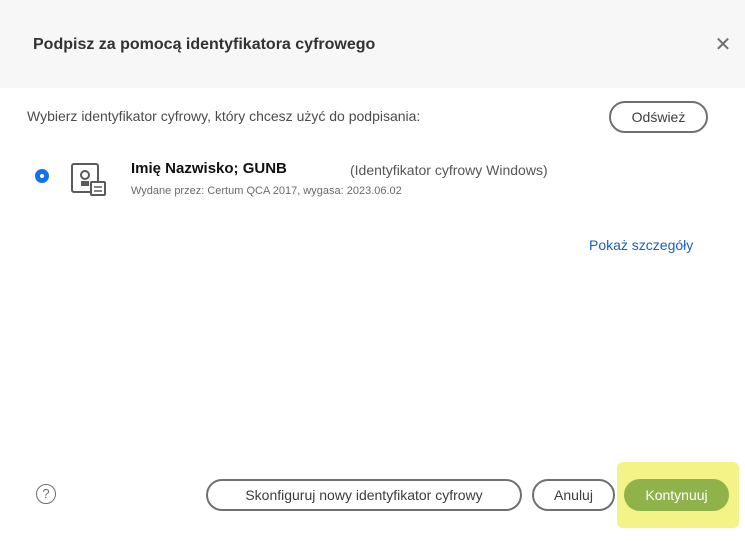 This screenshot has height=541, width=745. I want to click on cancel-button: Anuluj, so click(573, 495).